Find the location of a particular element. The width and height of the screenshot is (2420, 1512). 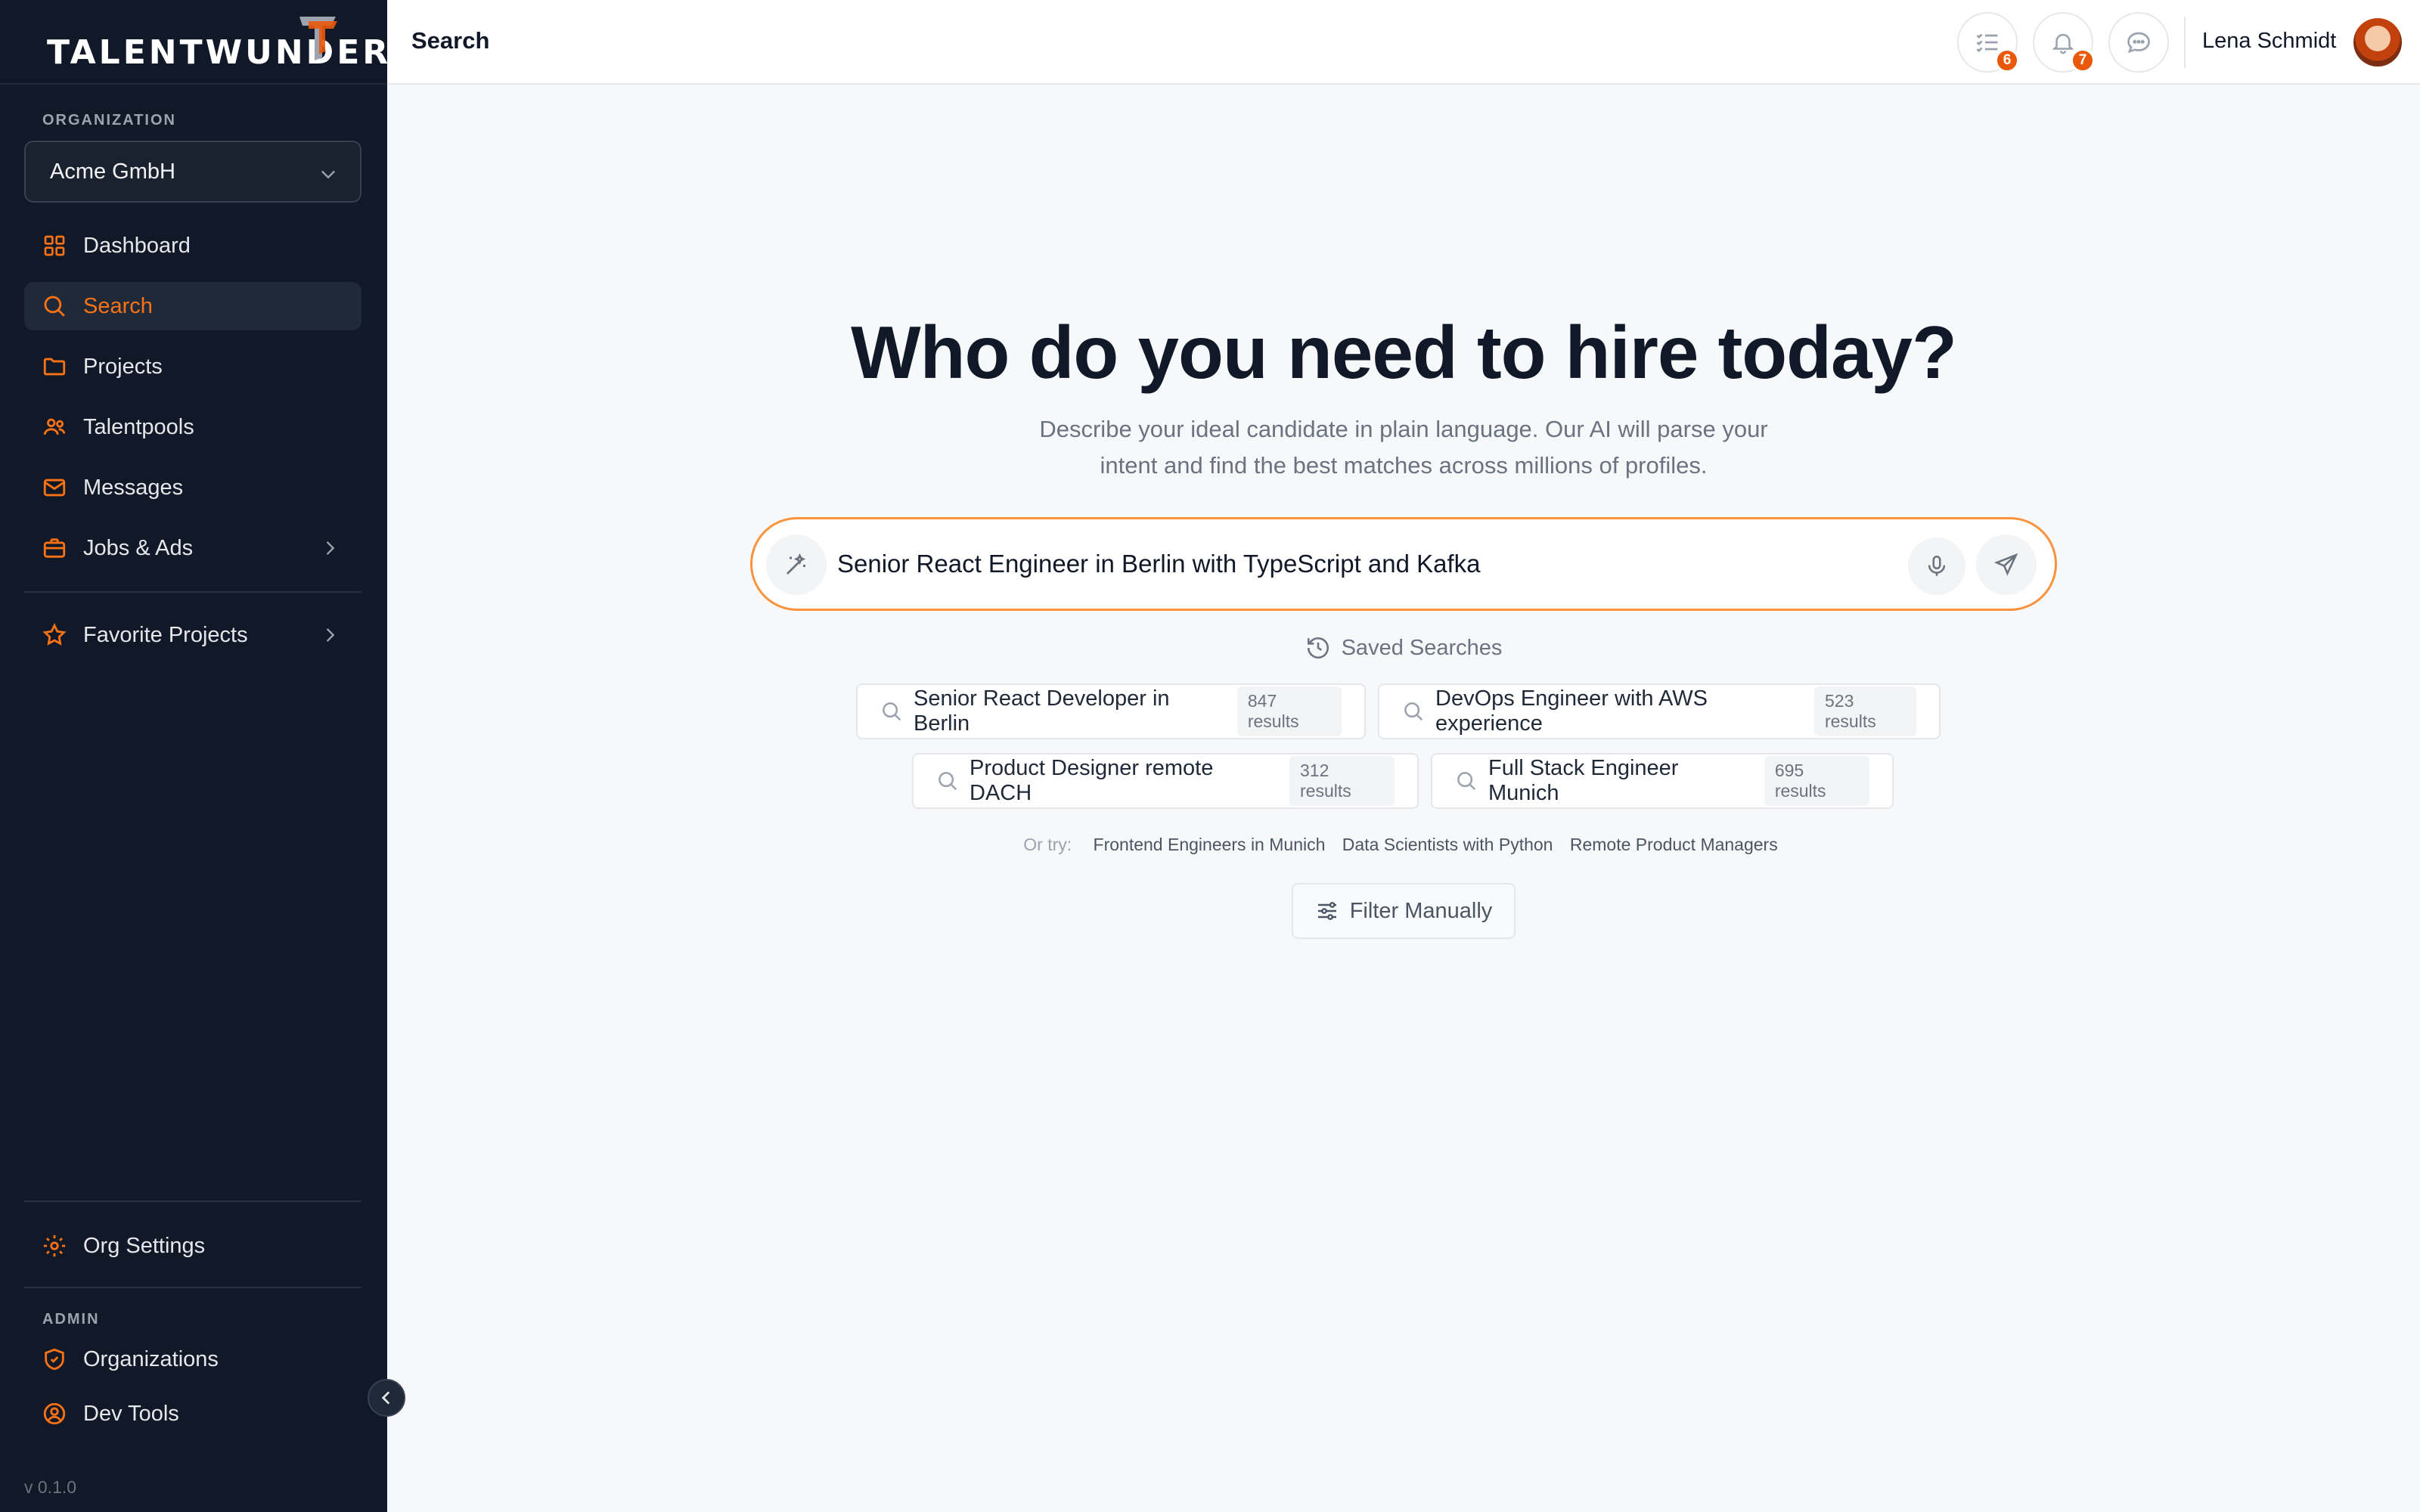

nav-talentpools: Talentpools is located at coordinates (192, 427).